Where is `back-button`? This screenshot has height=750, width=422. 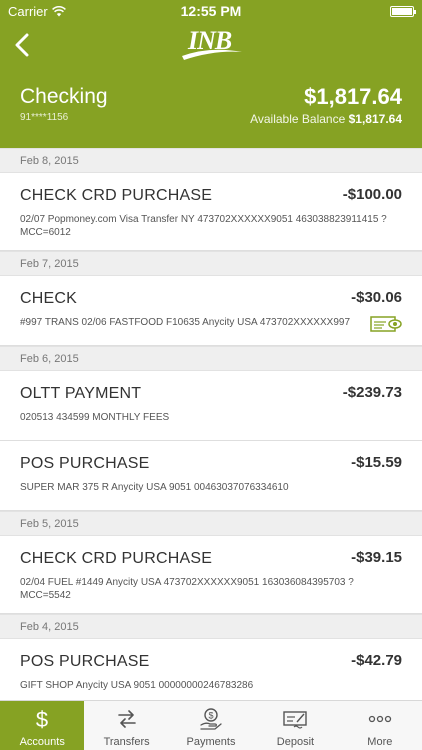 back-button is located at coordinates (22, 45).